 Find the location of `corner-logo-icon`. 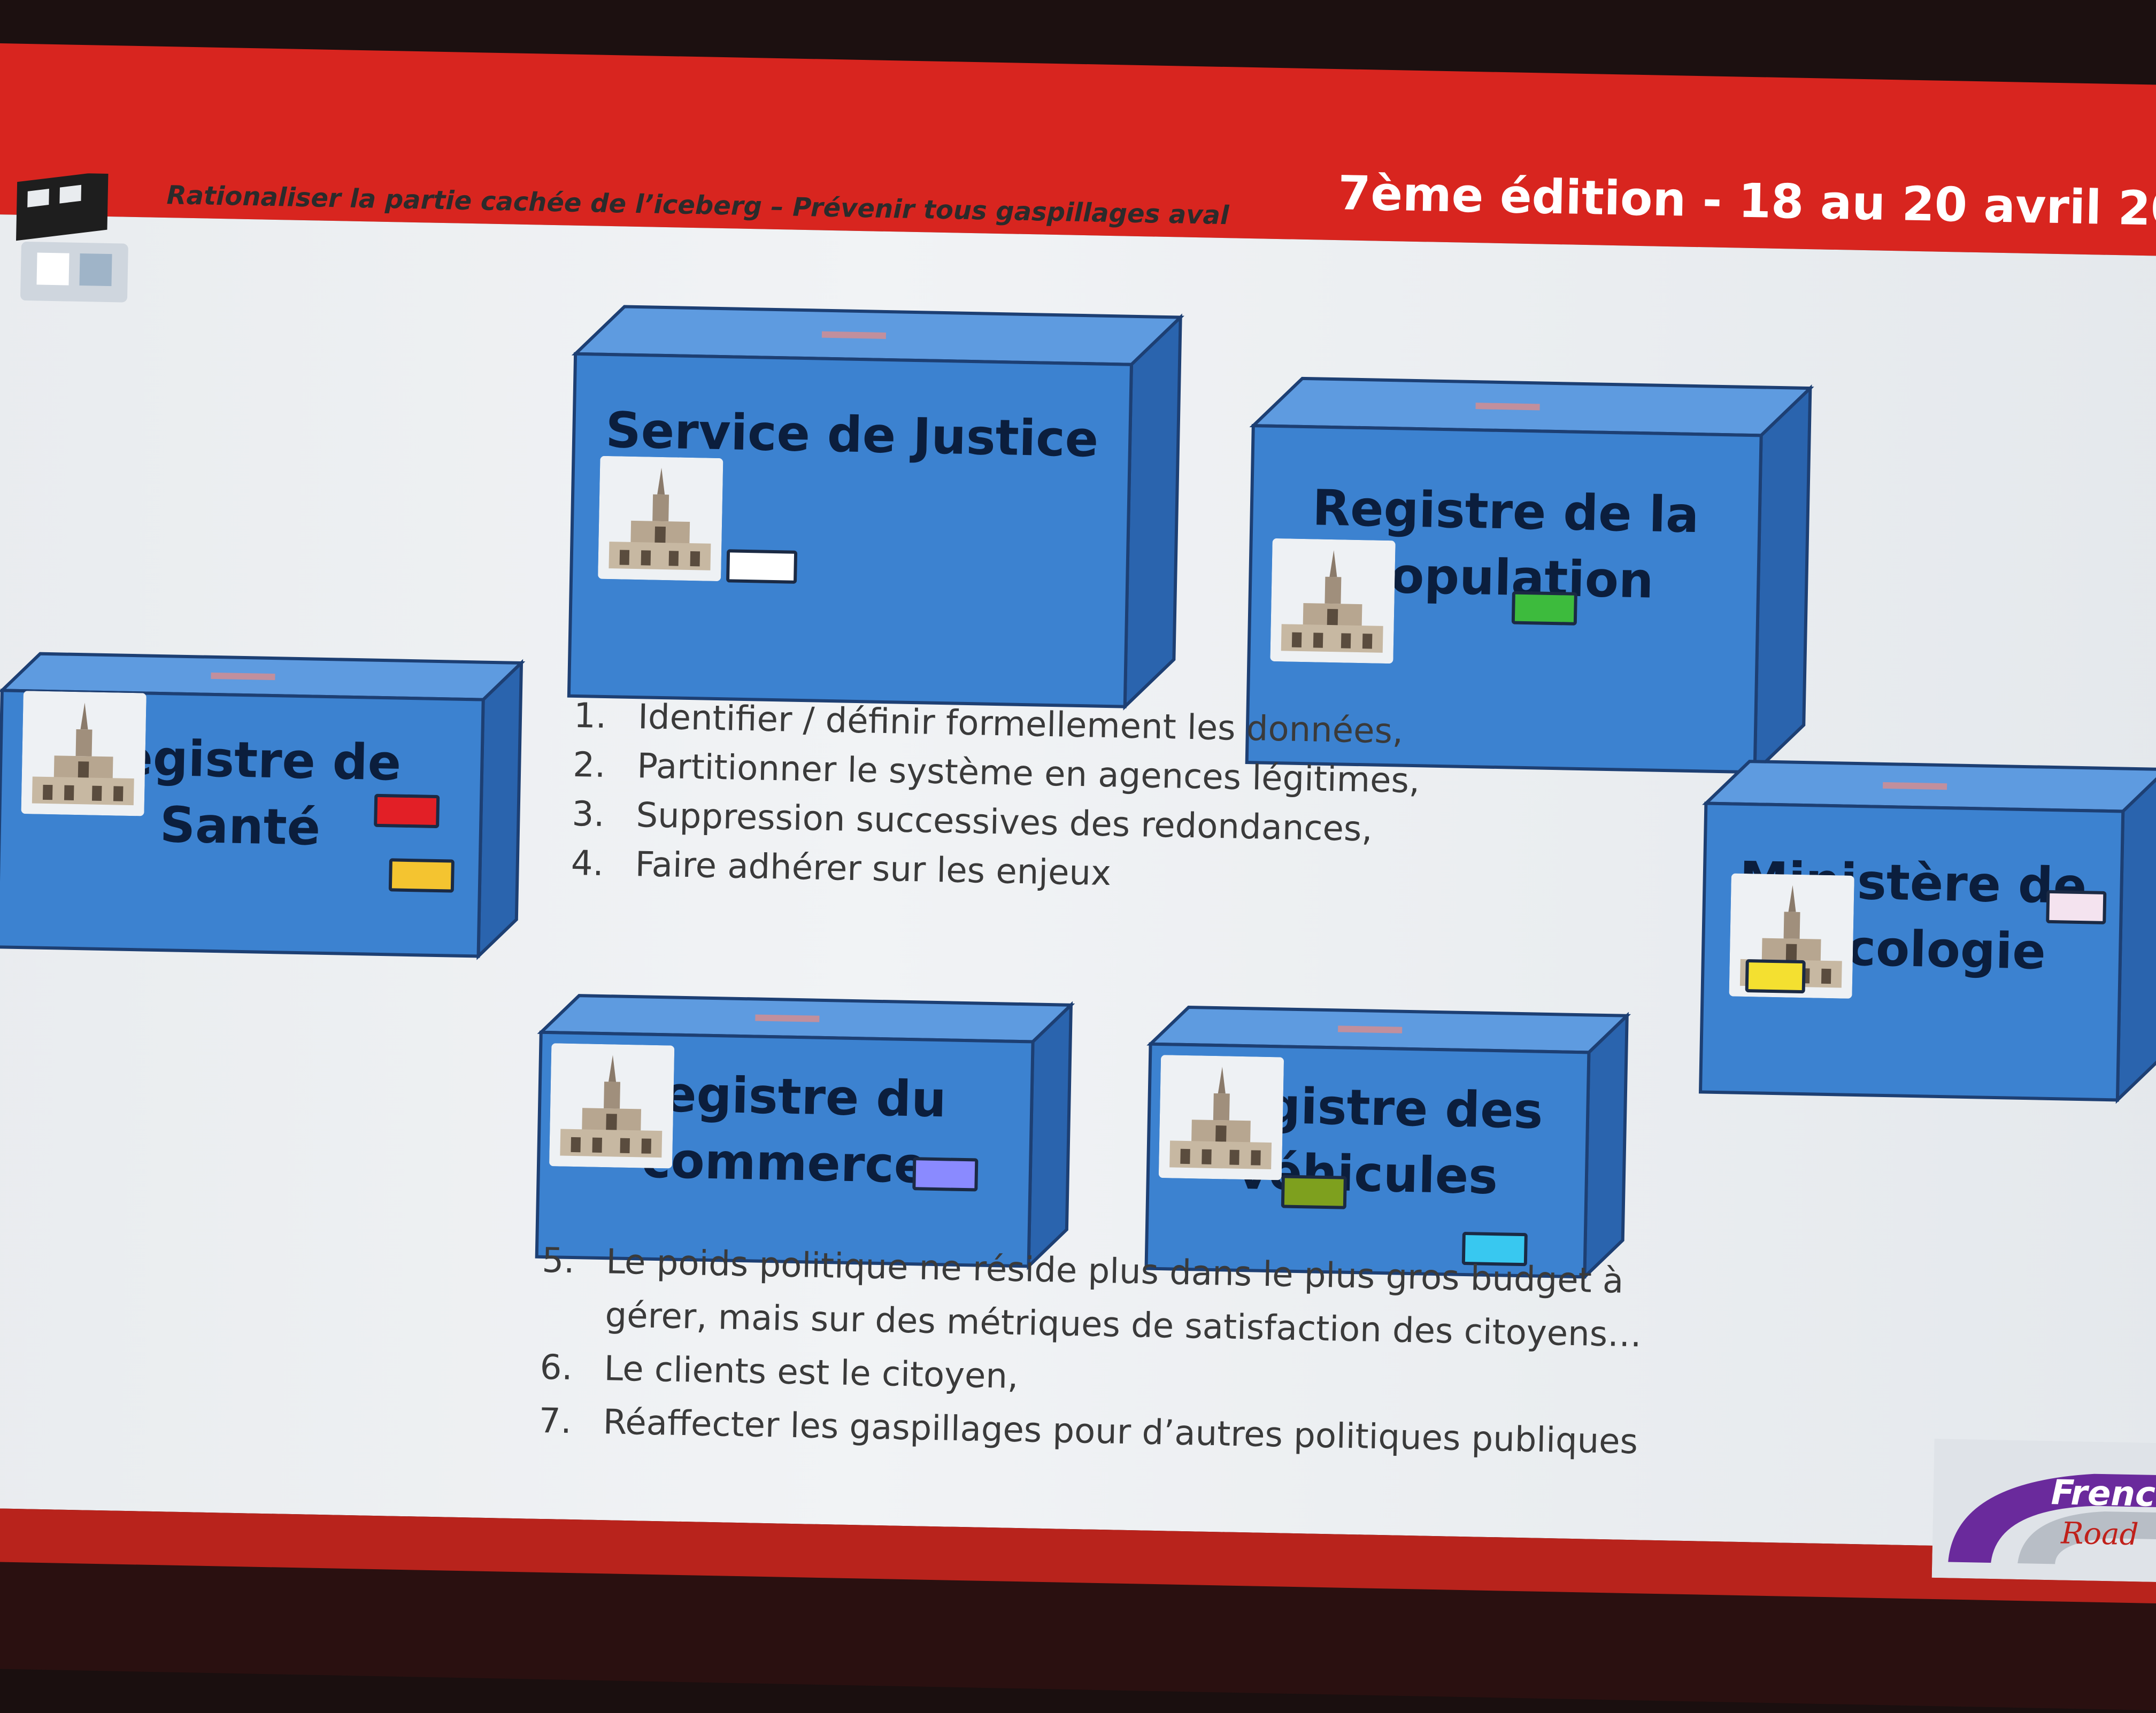

corner-logo-icon is located at coordinates (72, 237).